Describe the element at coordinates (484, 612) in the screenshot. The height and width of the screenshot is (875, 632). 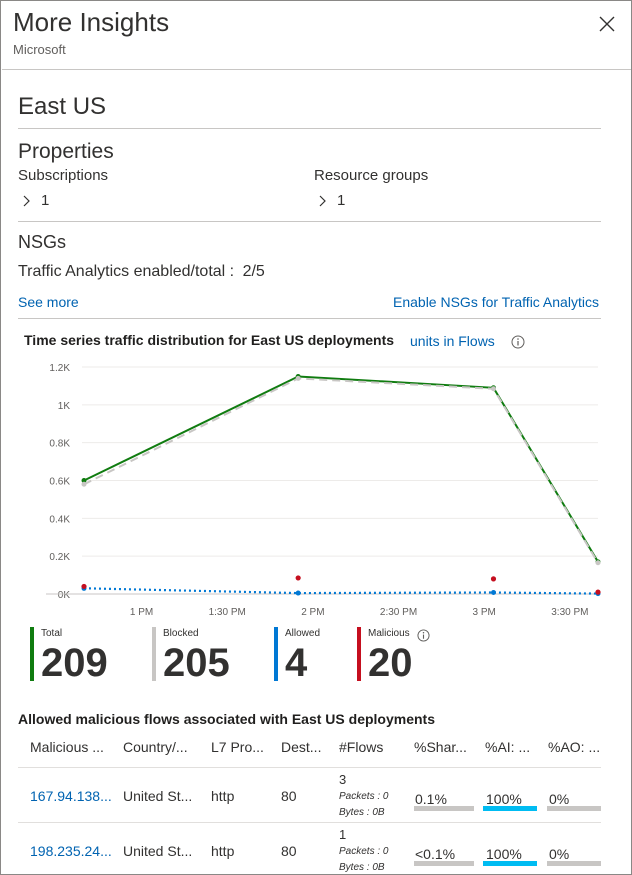
I see `x-tick-label: 3 PM` at that location.